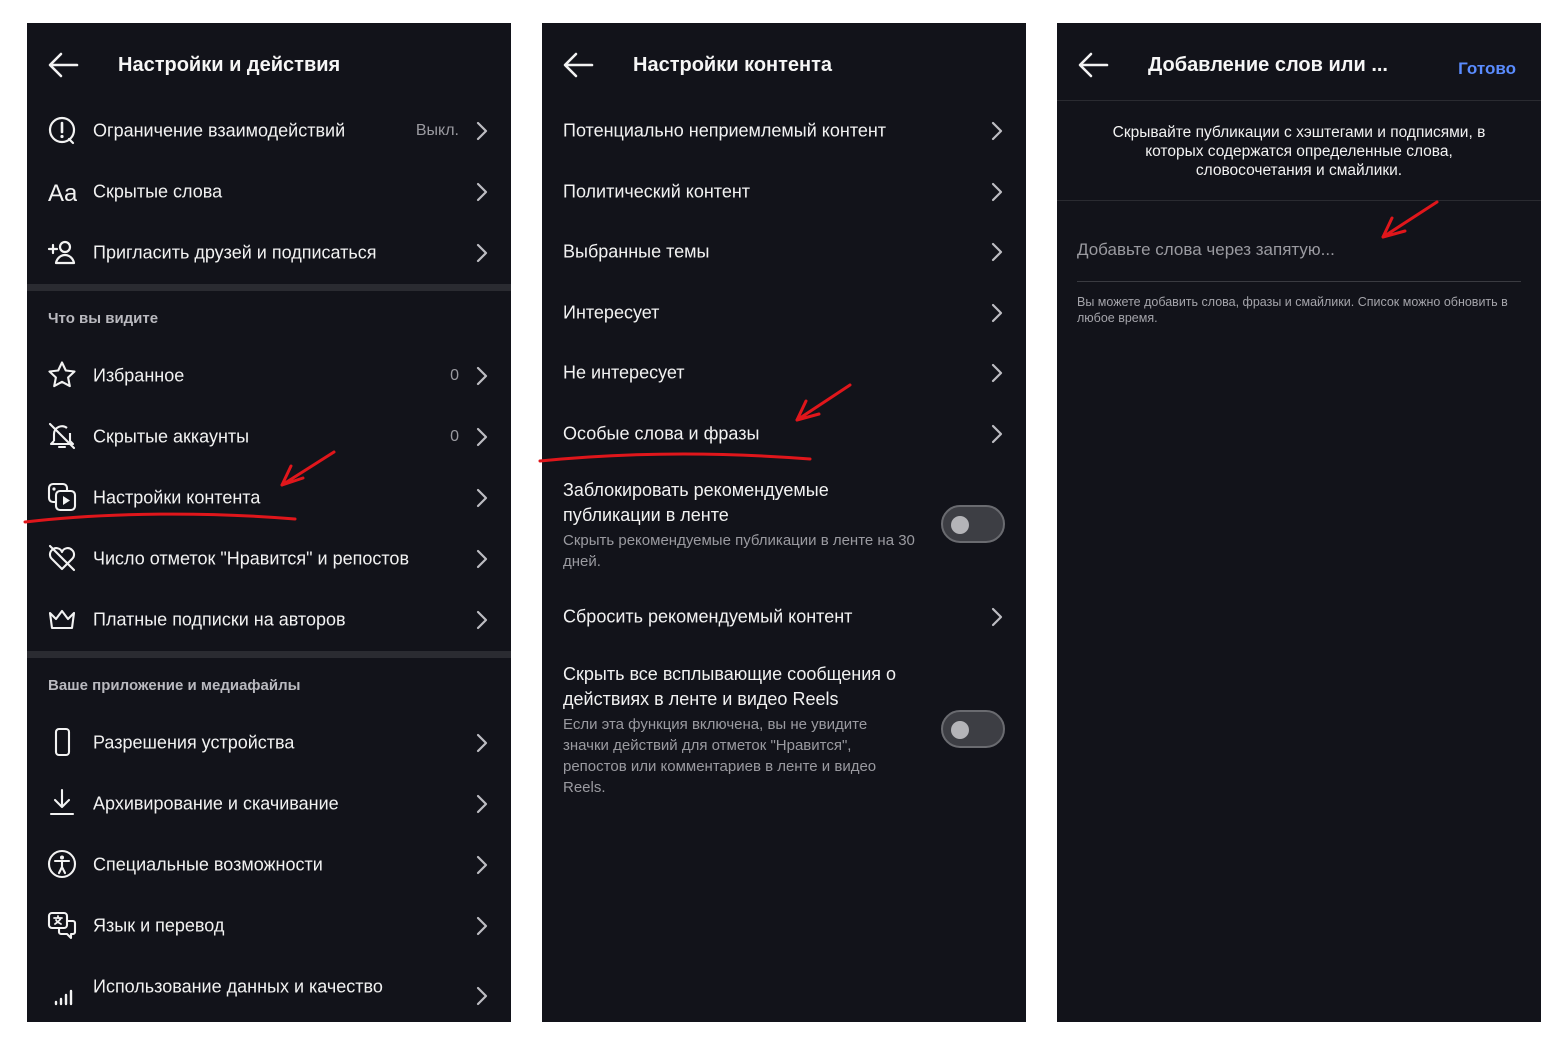  What do you see at coordinates (784, 191) in the screenshot?
I see `content-row-political: Политический контент` at bounding box center [784, 191].